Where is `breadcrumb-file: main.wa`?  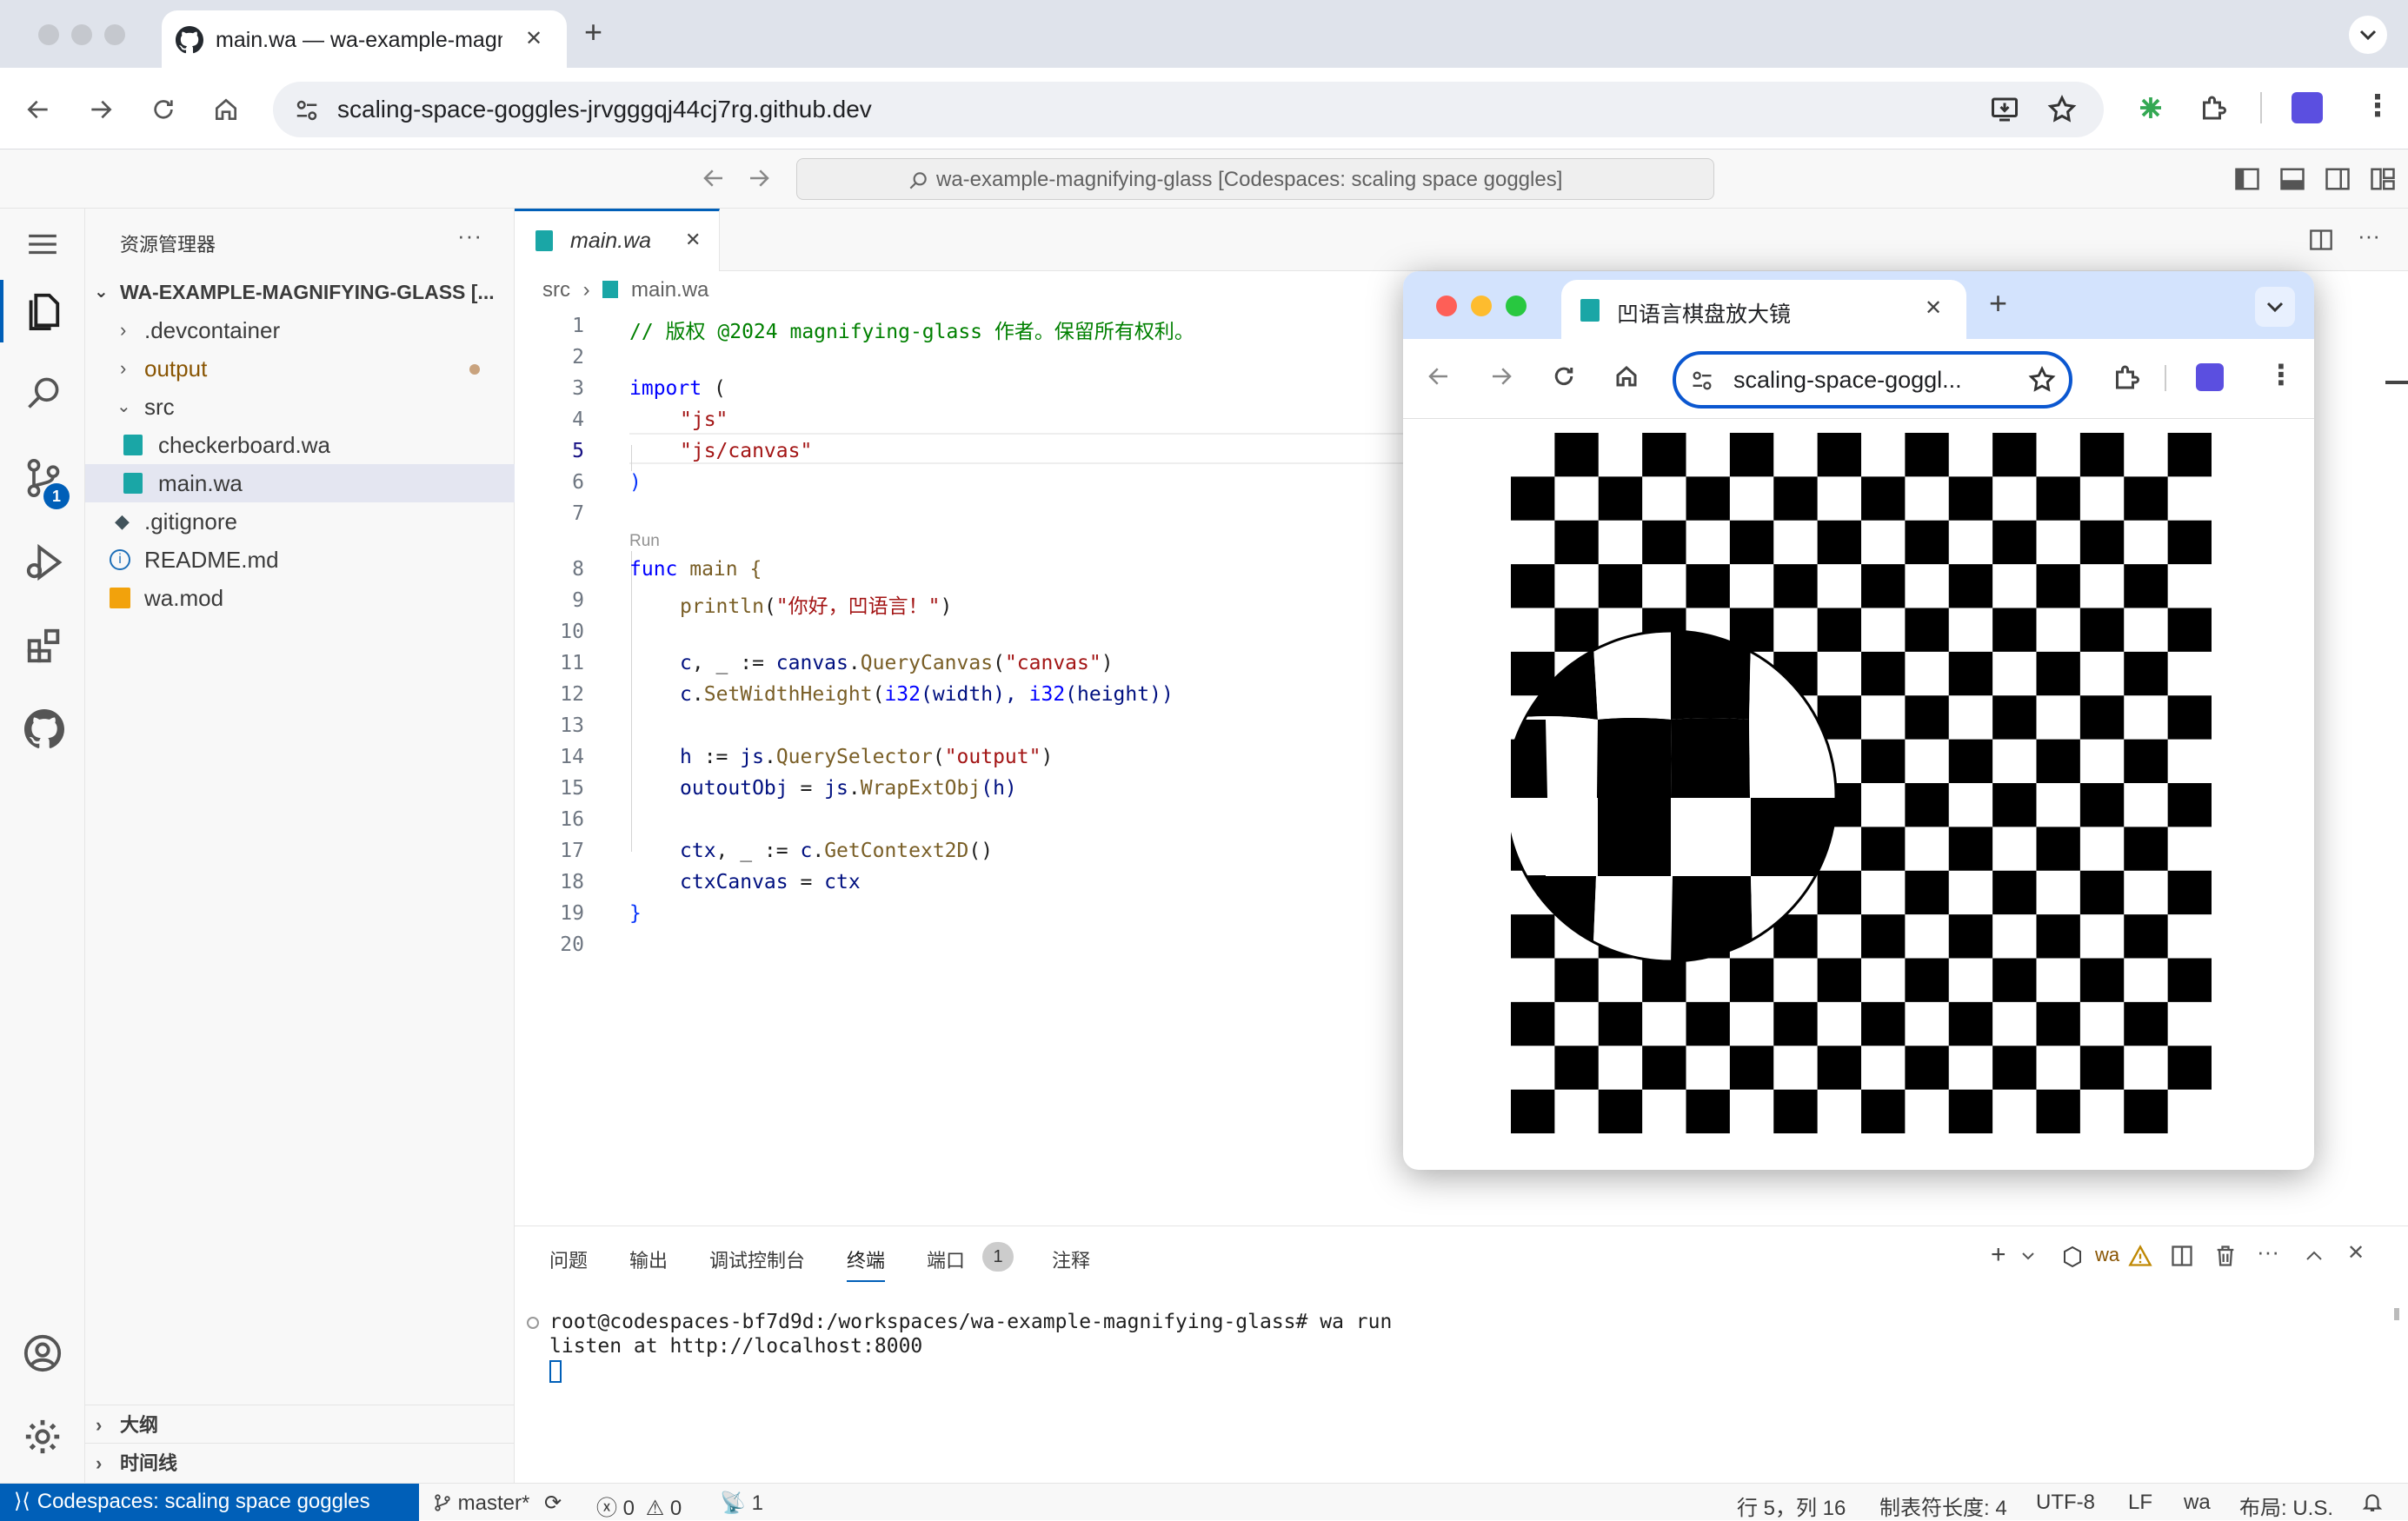
breadcrumb-file: main.wa is located at coordinates (670, 290).